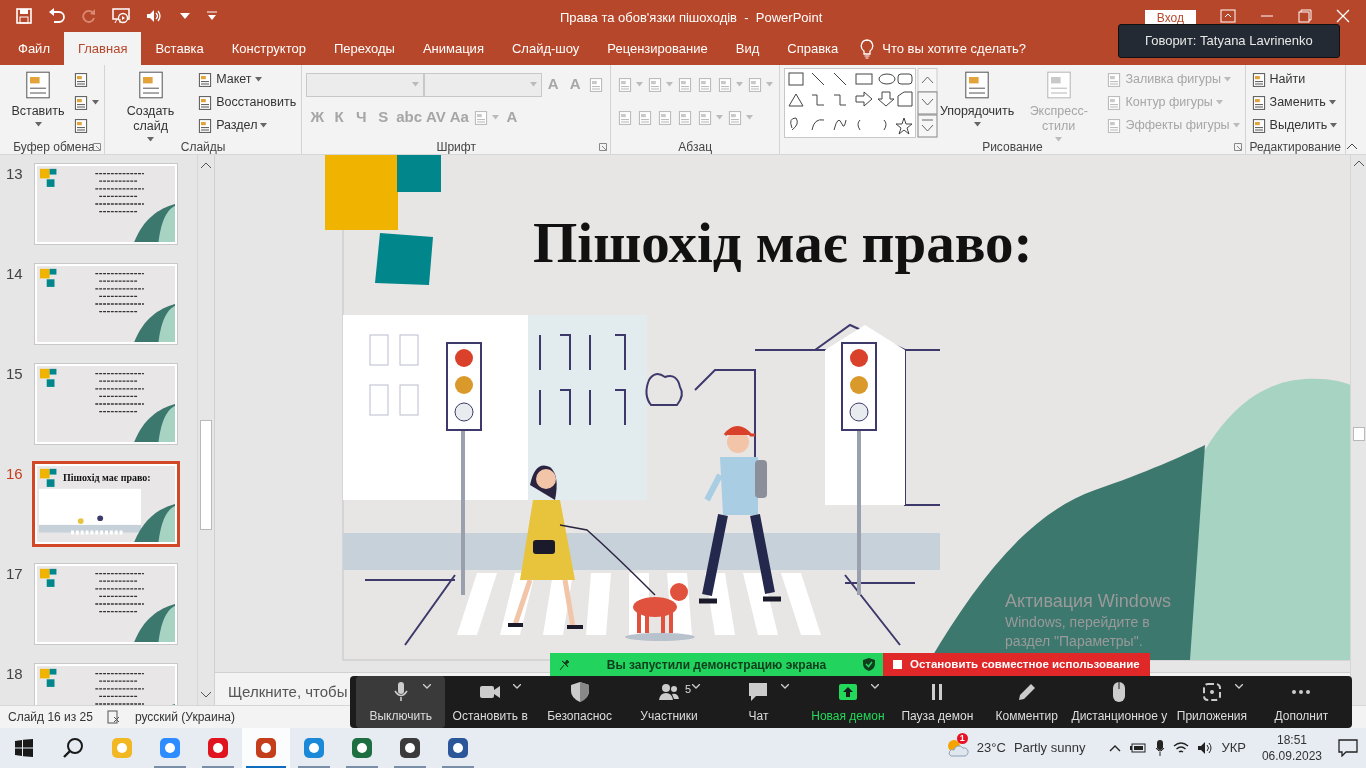  Describe the element at coordinates (1138, 748) in the screenshot. I see `battery-icon` at that location.